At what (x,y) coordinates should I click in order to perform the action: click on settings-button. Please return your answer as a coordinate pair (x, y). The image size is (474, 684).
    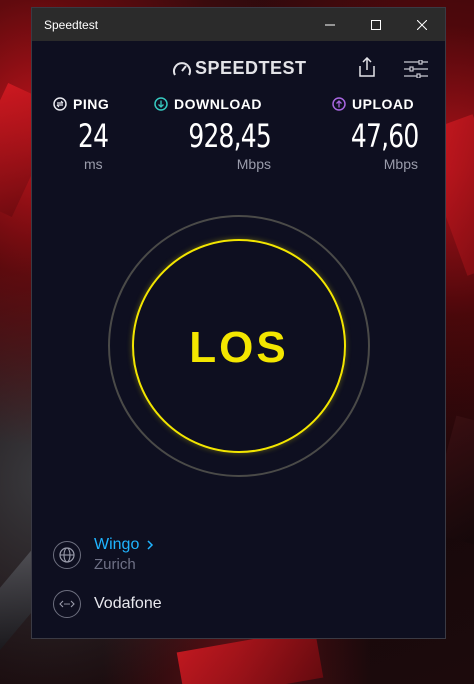
    Looking at the image, I should click on (416, 71).